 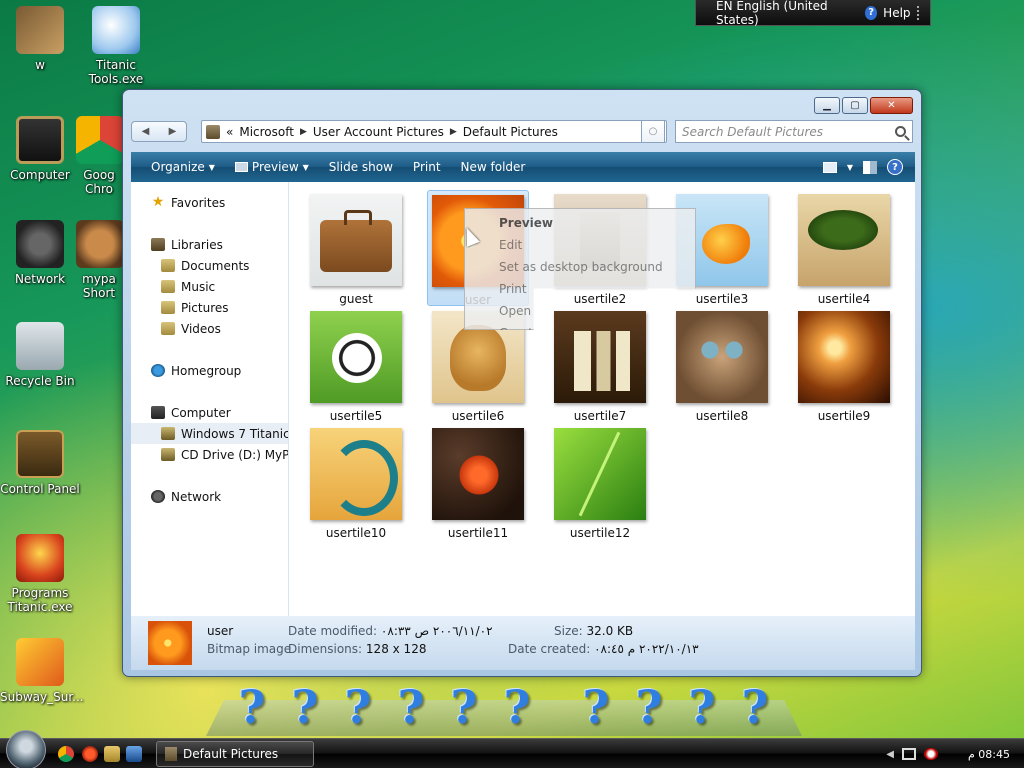 What do you see at coordinates (146, 131) in the screenshot?
I see `back-arrow-icon: ◀` at bounding box center [146, 131].